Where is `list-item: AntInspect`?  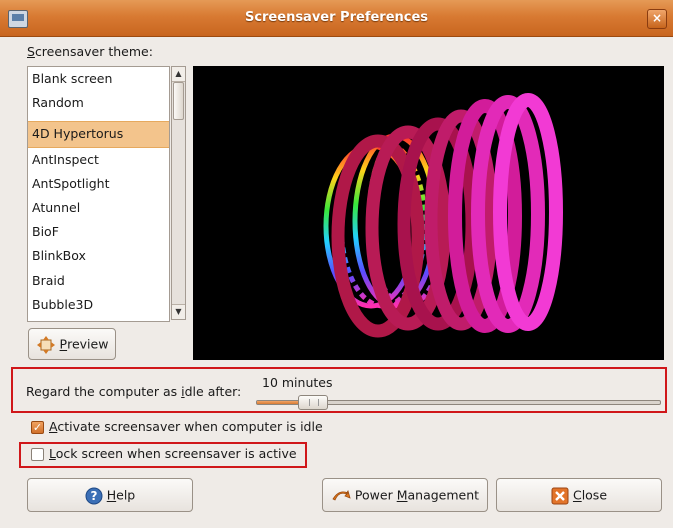
list-item: AntInspect is located at coordinates (98, 160).